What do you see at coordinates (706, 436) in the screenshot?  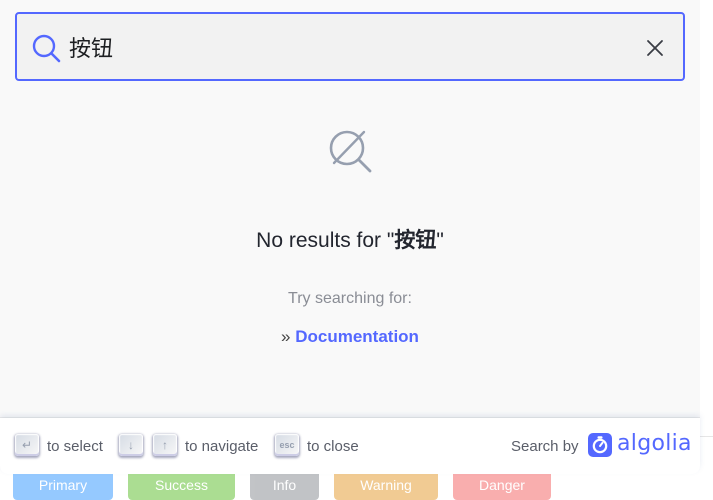 I see `background-divider` at bounding box center [706, 436].